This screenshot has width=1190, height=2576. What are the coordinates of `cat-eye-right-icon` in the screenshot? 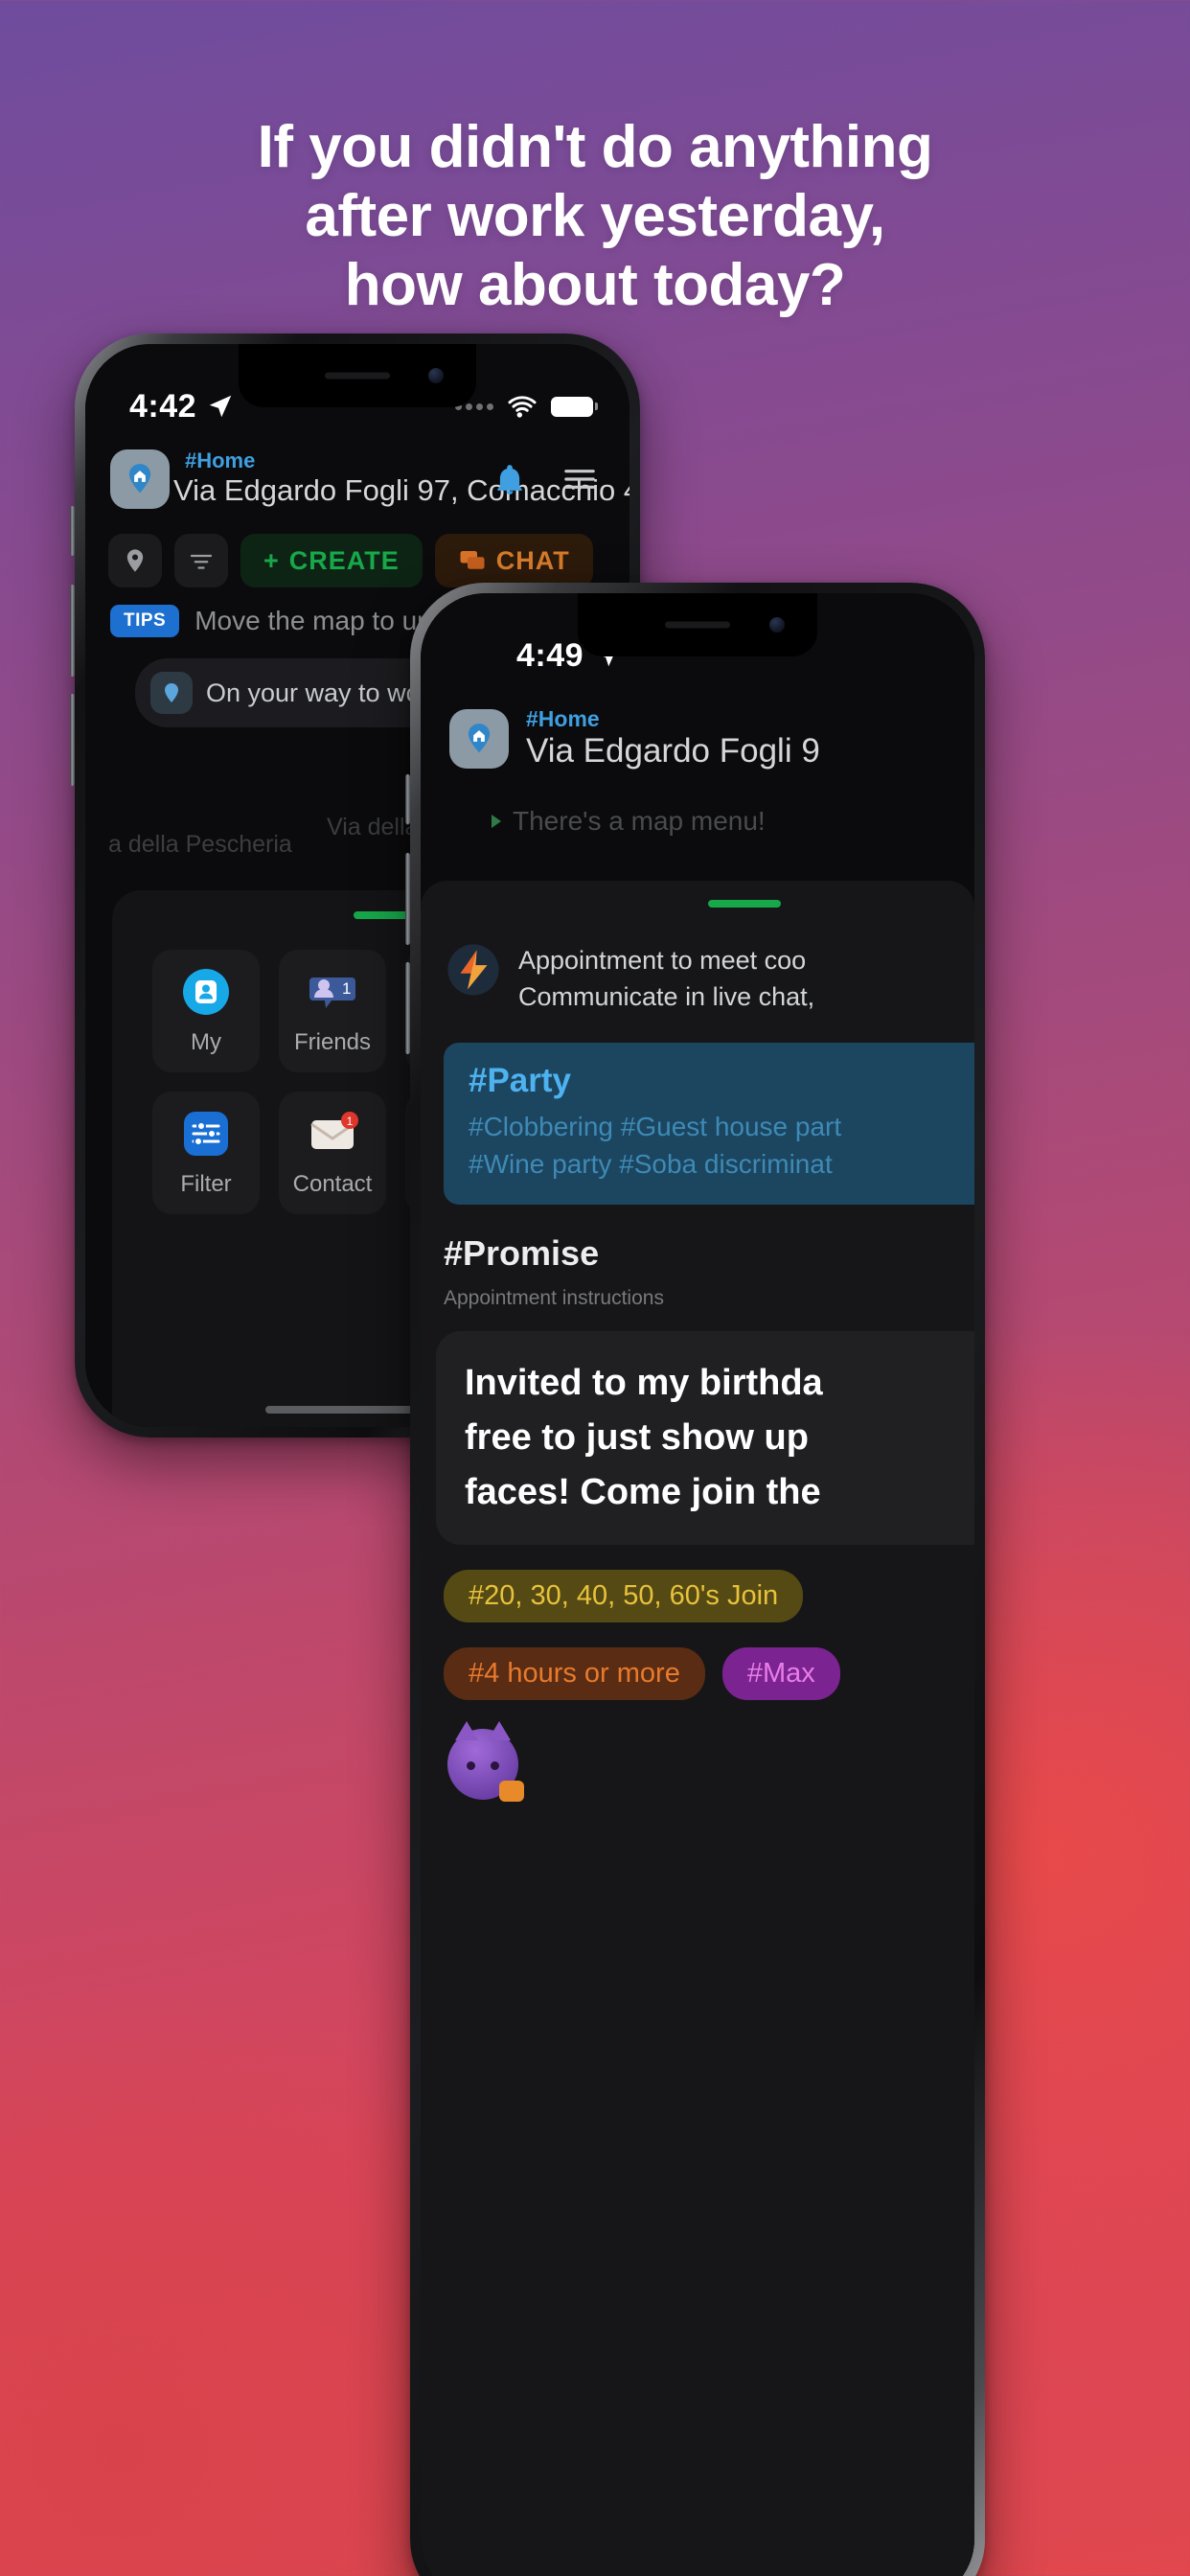 It's located at (495, 1766).